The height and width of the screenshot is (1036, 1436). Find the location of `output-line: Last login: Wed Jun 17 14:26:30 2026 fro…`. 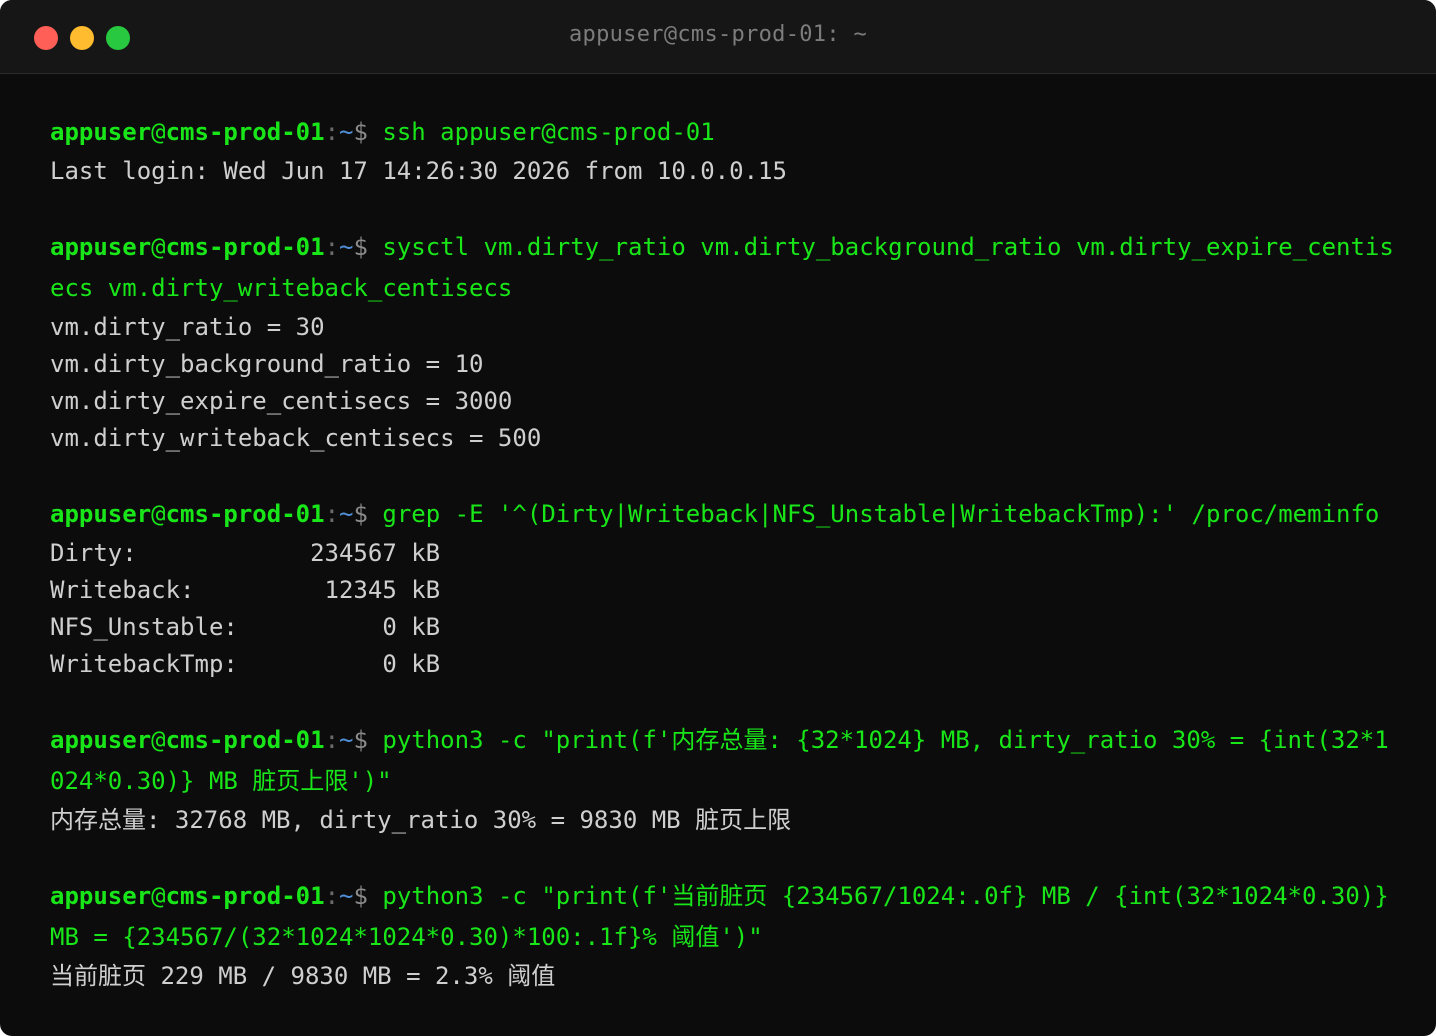

output-line: Last login: Wed Jun 17 14:26:30 2026 fro… is located at coordinates (418, 171).